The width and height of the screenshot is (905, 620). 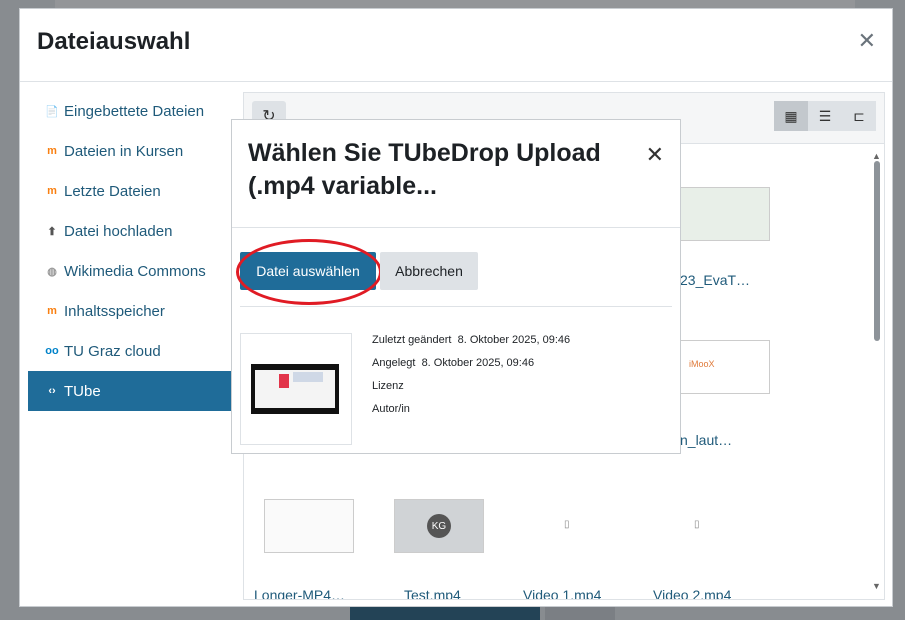 I want to click on repo-item-wikimedia-commons: ◍ Wikimedia Commons, so click(x=138, y=271).